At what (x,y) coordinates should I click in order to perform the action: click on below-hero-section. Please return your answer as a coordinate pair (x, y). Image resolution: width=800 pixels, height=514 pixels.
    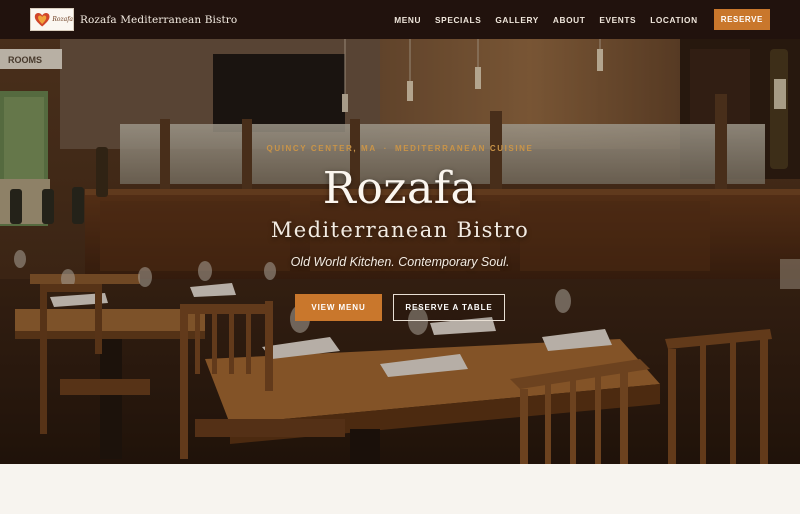
    Looking at the image, I should click on (400, 489).